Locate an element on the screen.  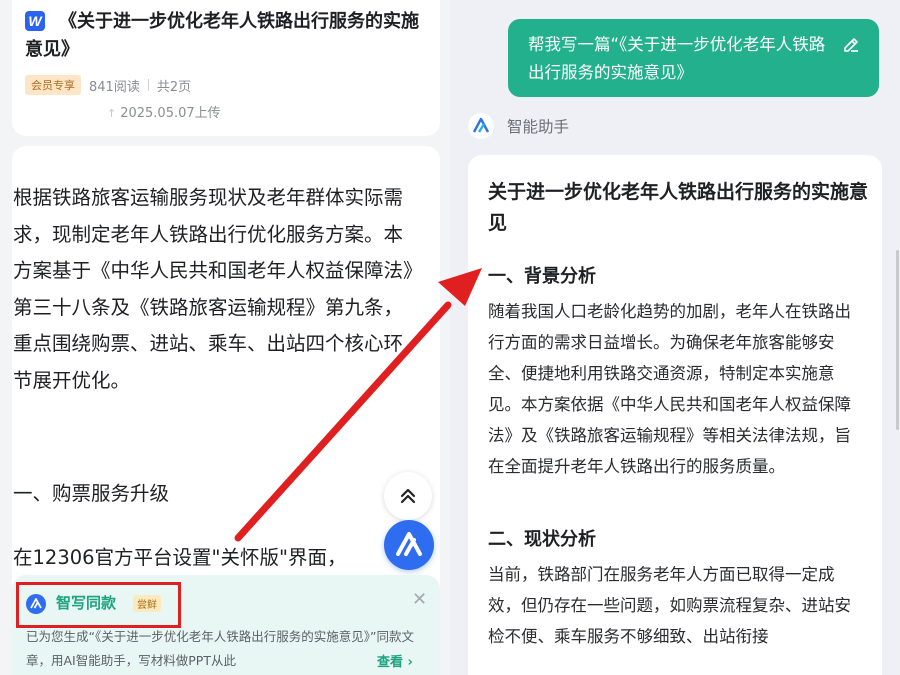
ai-assistant-button is located at coordinates (409, 545).